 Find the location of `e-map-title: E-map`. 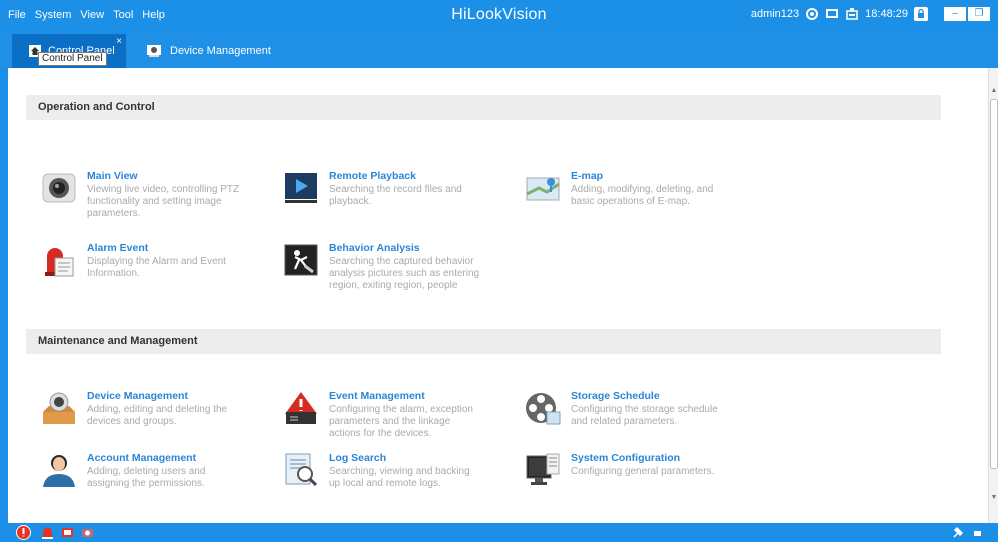

e-map-title: E-map is located at coordinates (648, 176).